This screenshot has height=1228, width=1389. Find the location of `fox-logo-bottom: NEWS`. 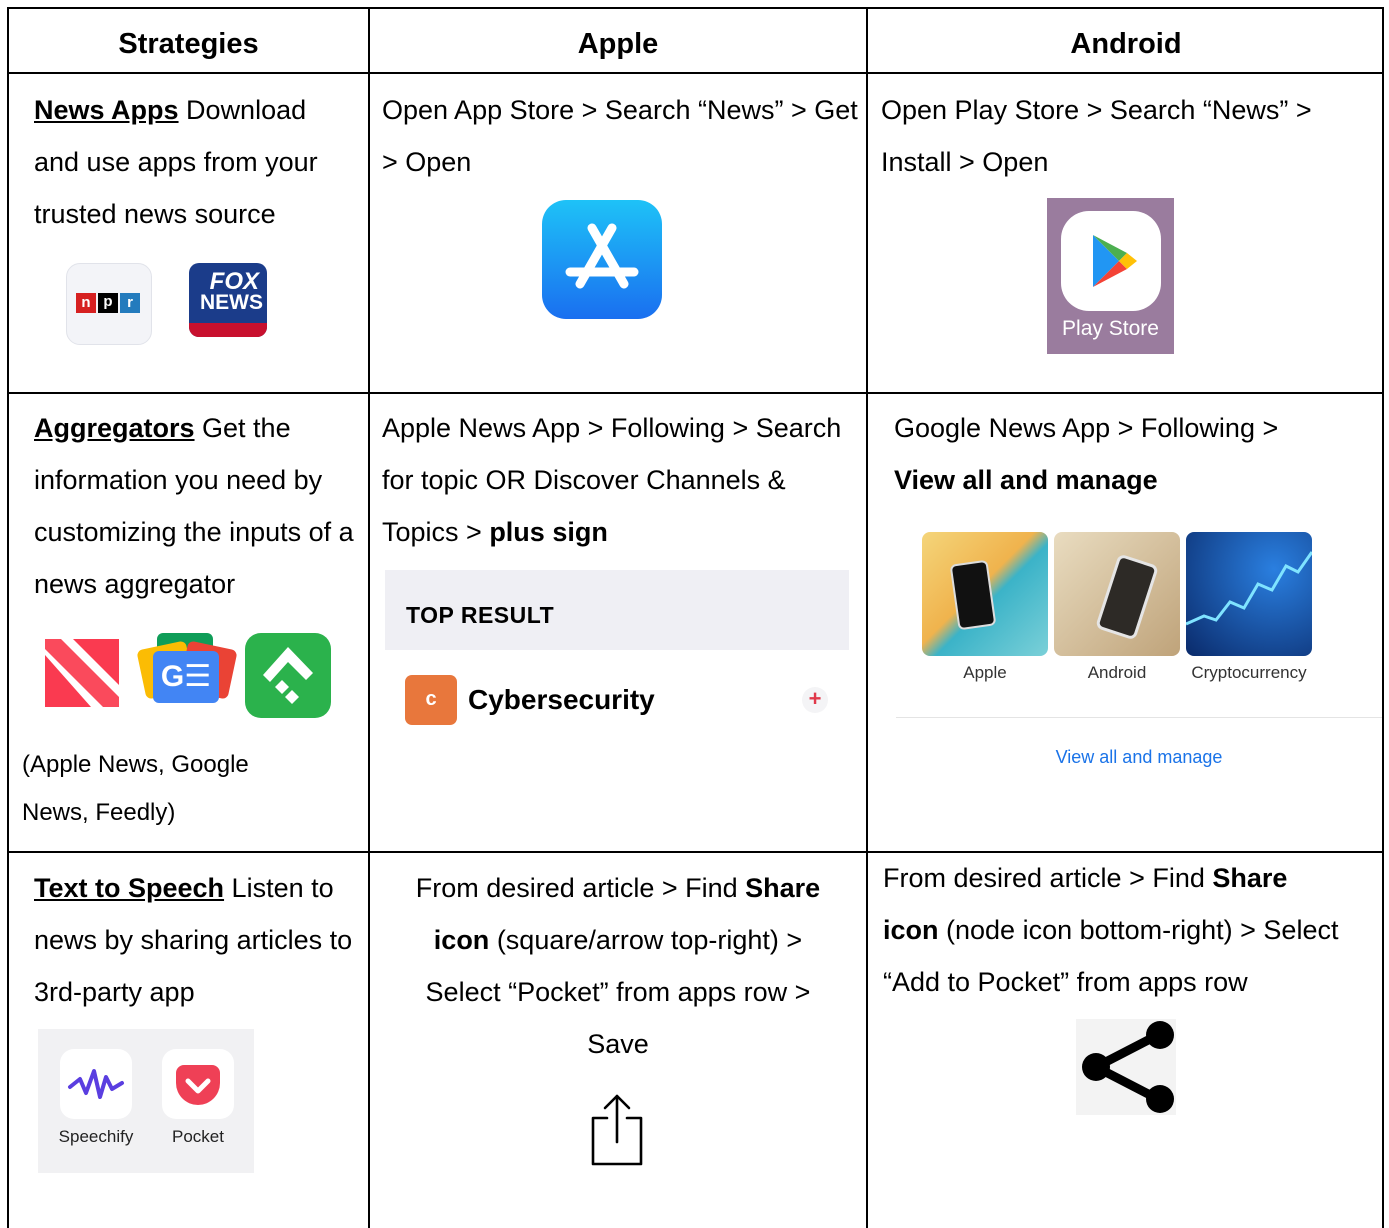

fox-logo-bottom: NEWS is located at coordinates (231, 302).